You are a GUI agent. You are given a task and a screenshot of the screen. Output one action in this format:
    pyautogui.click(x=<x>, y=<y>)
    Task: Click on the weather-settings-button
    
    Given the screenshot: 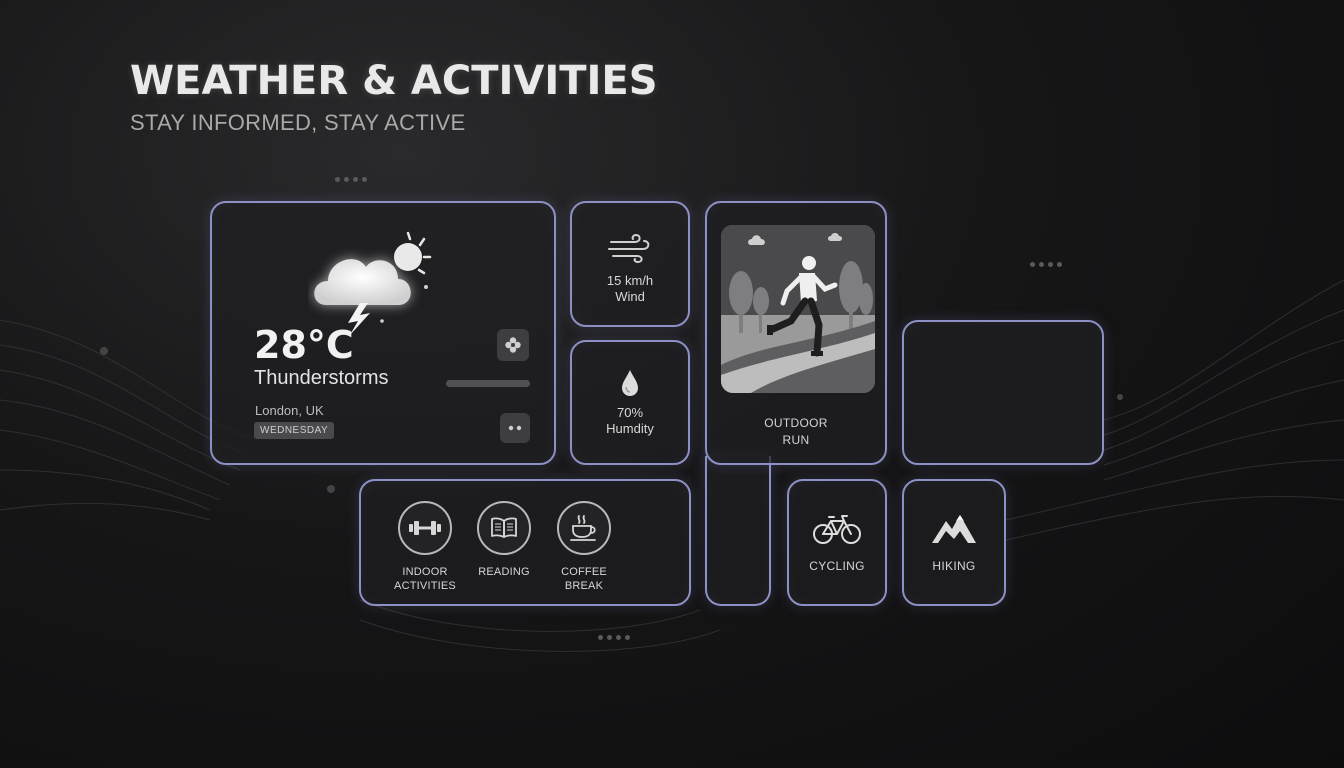 What is the action you would take?
    pyautogui.click(x=513, y=345)
    